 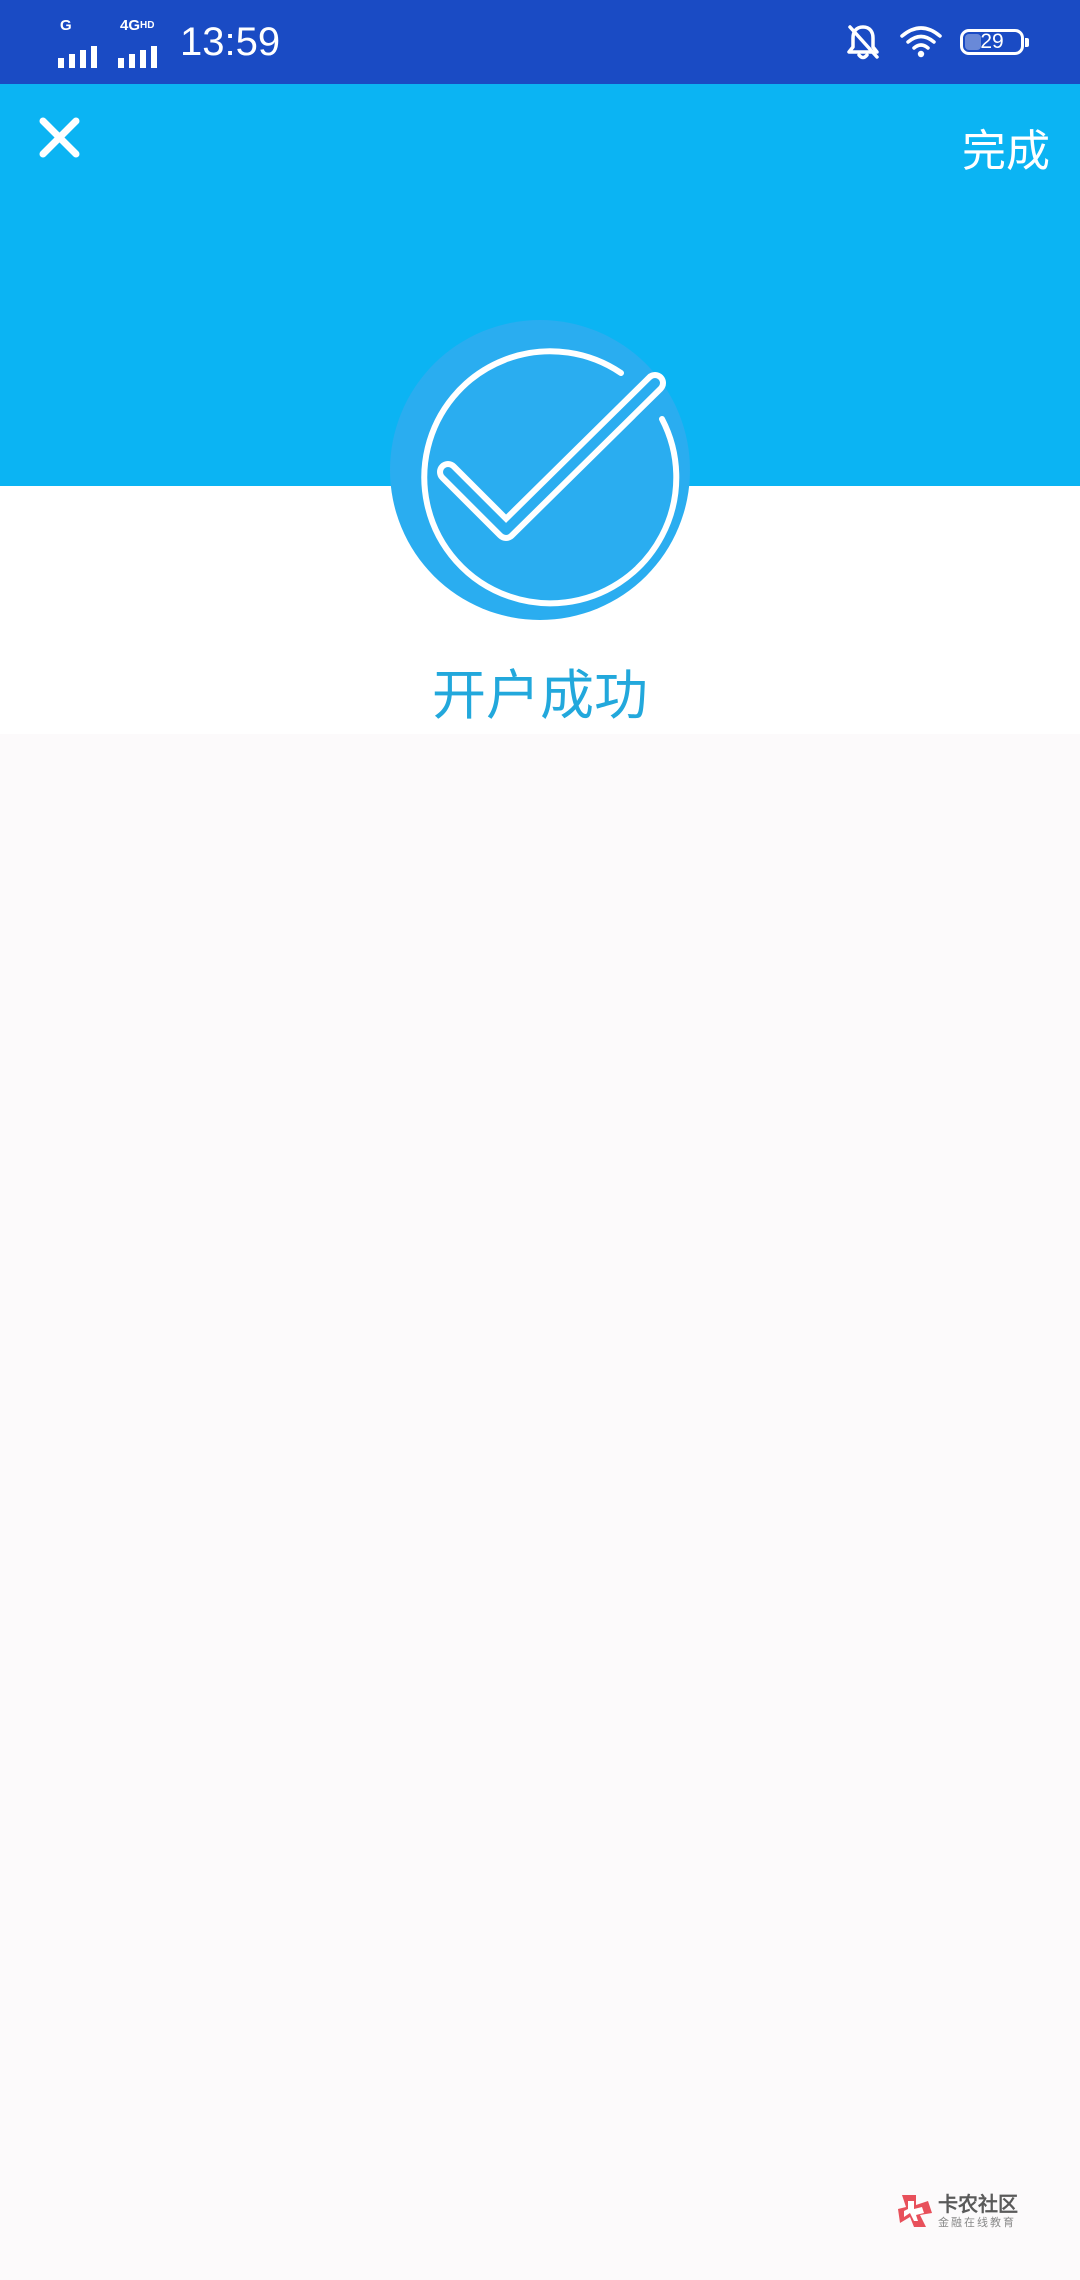 I want to click on close-icon, so click(x=64, y=140).